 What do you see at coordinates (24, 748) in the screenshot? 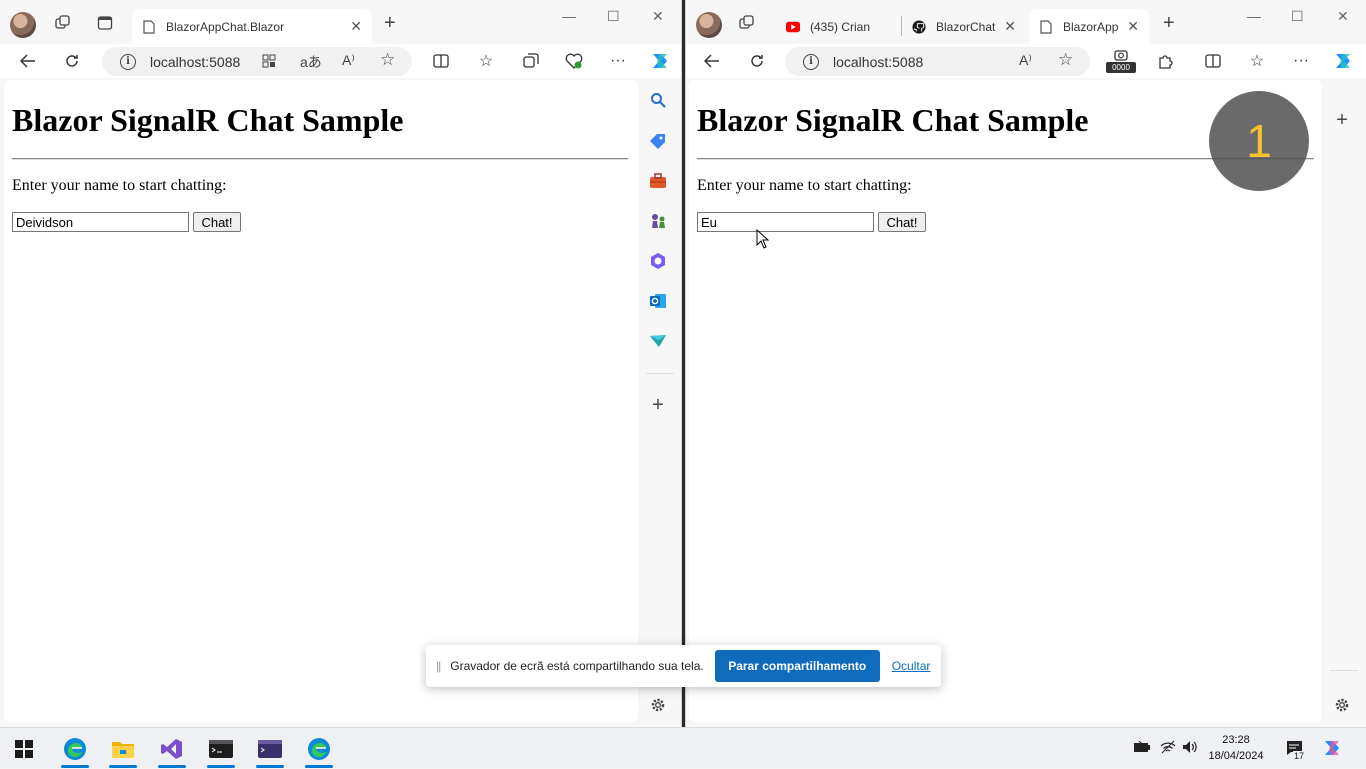
I see `start-windows-icon` at bounding box center [24, 748].